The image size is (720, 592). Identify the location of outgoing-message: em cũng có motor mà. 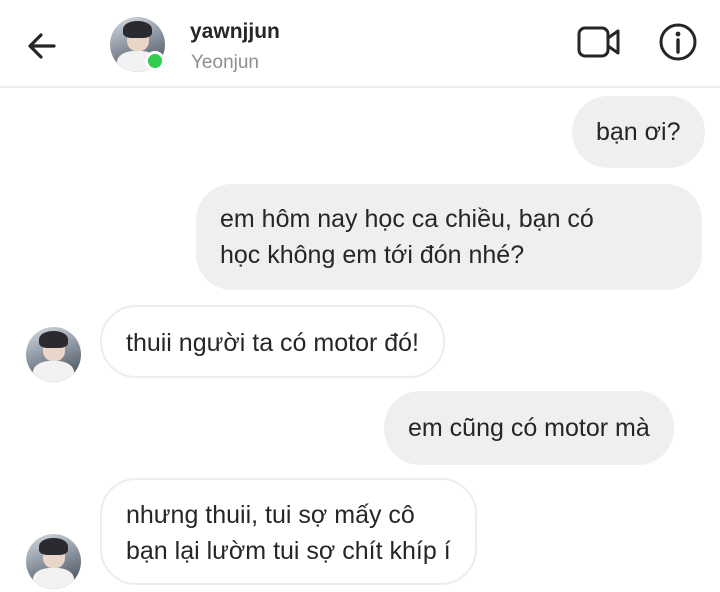
(529, 428).